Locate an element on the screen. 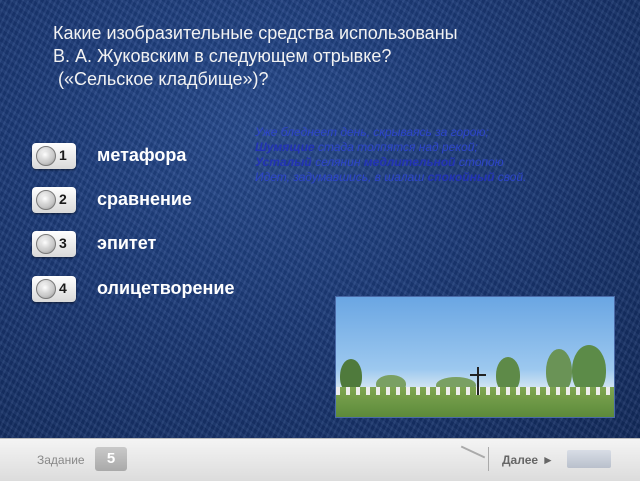  poem-highlight: Усталый is located at coordinates (283, 162).